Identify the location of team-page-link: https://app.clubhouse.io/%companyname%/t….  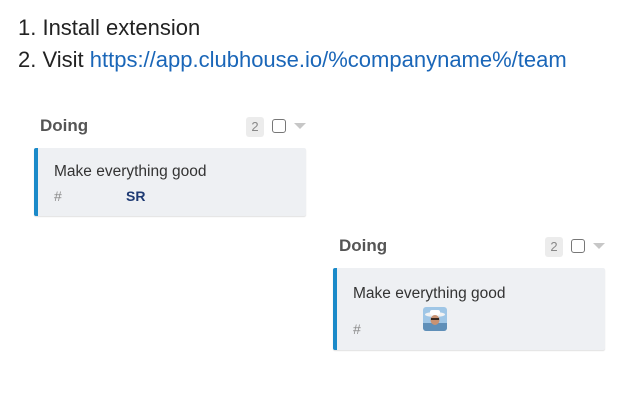
(328, 59).